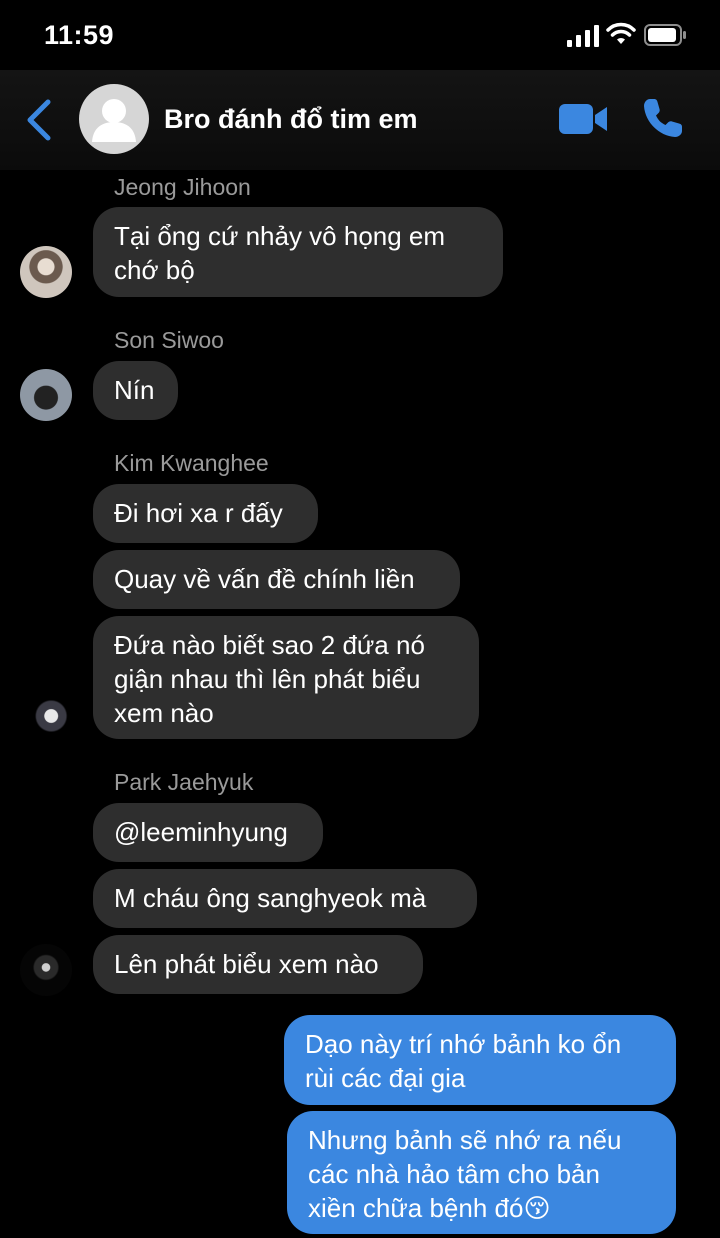 The image size is (720, 1238). Describe the element at coordinates (276, 579) in the screenshot. I see `message-bubble: Quay về vấn đề chính liền` at that location.